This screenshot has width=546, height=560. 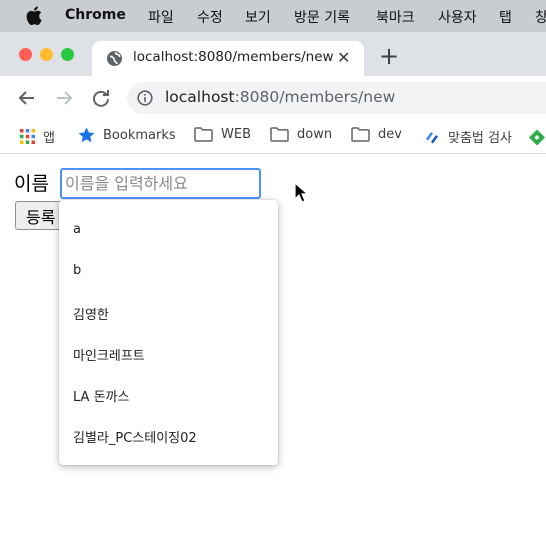 I want to click on bookmark-bookmarks: Bookmarks, so click(x=127, y=135).